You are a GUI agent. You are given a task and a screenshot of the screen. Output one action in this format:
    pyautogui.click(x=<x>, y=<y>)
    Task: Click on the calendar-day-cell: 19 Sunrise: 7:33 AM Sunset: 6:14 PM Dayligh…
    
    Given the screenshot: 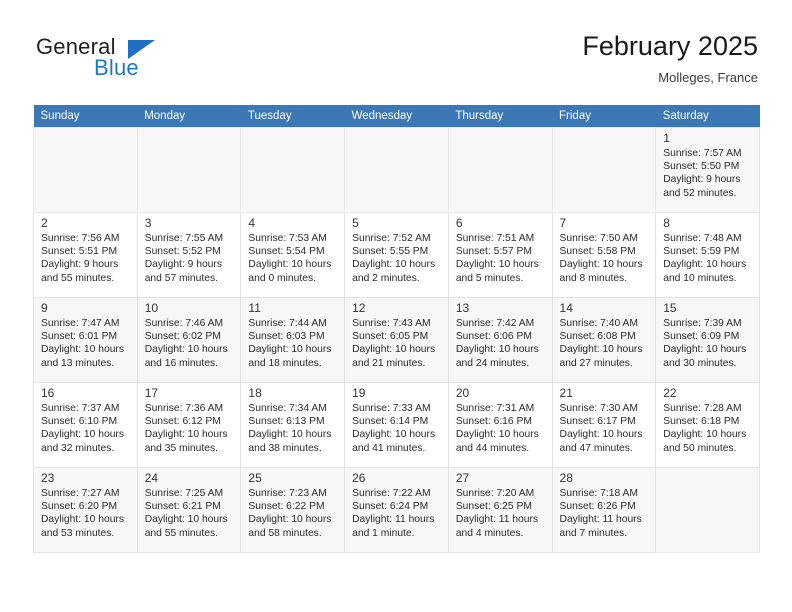 What is the action you would take?
    pyautogui.click(x=396, y=425)
    